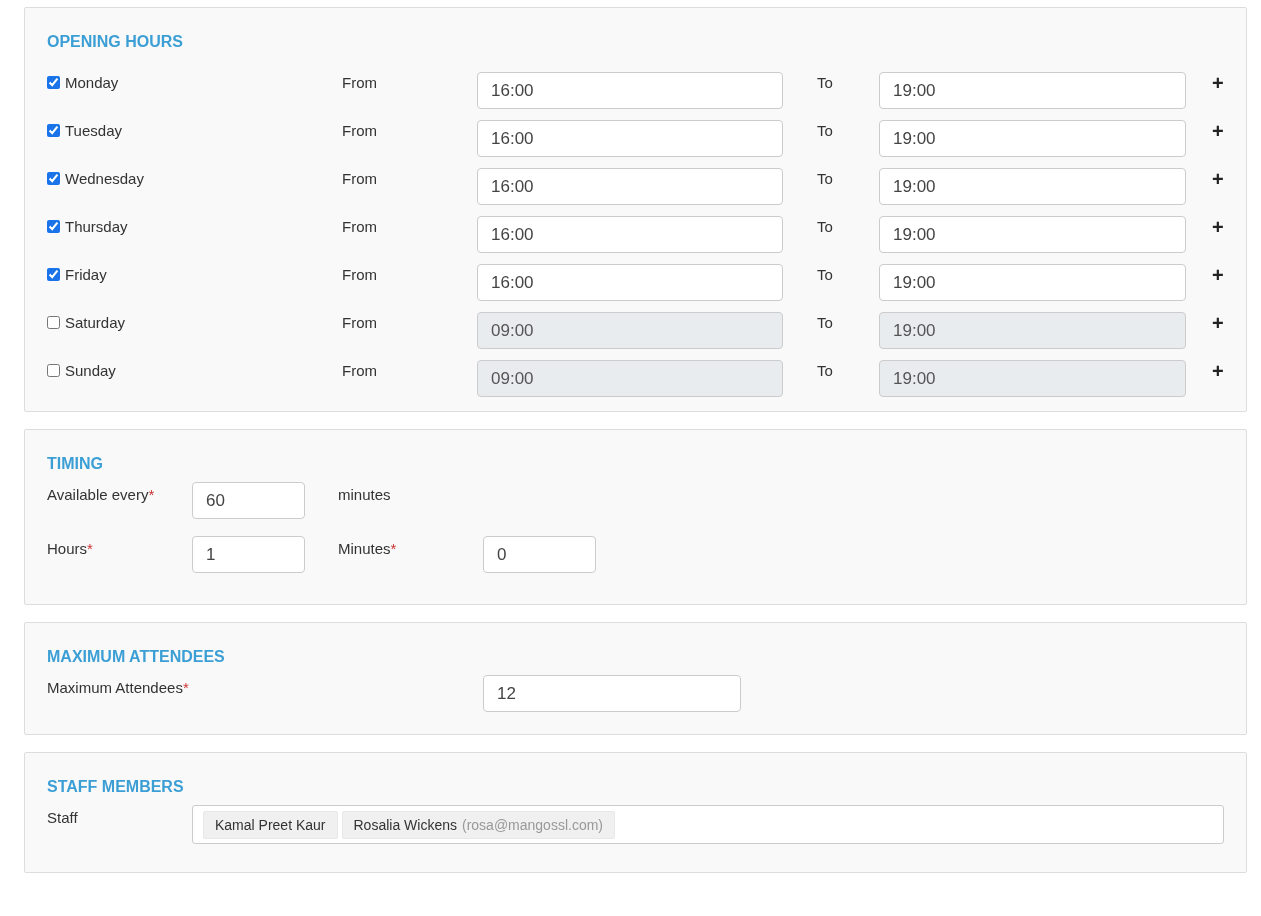  I want to click on field-label: Available every*, so click(101, 494).